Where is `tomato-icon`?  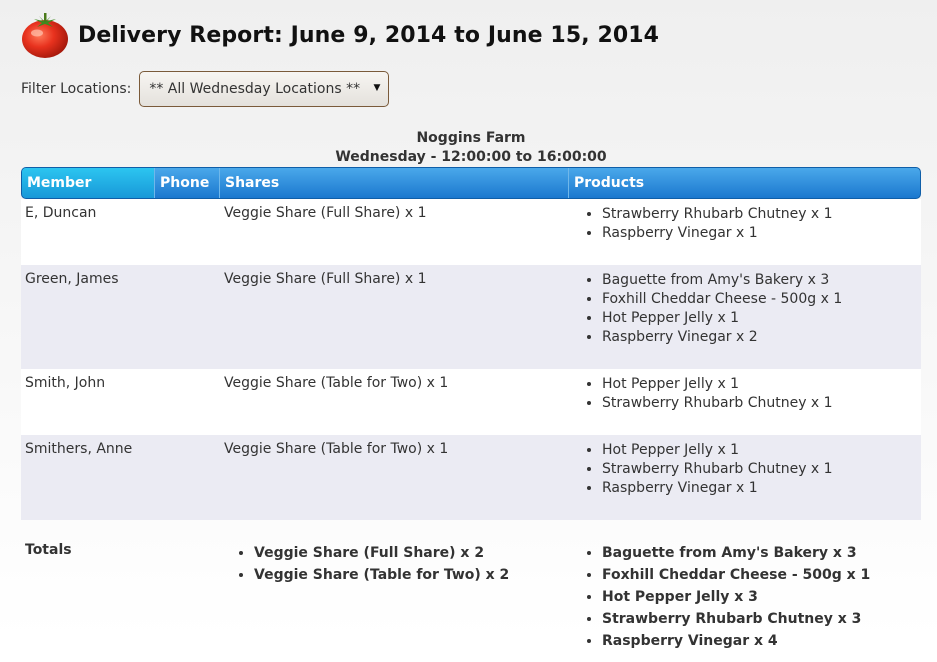 tomato-icon is located at coordinates (45, 35).